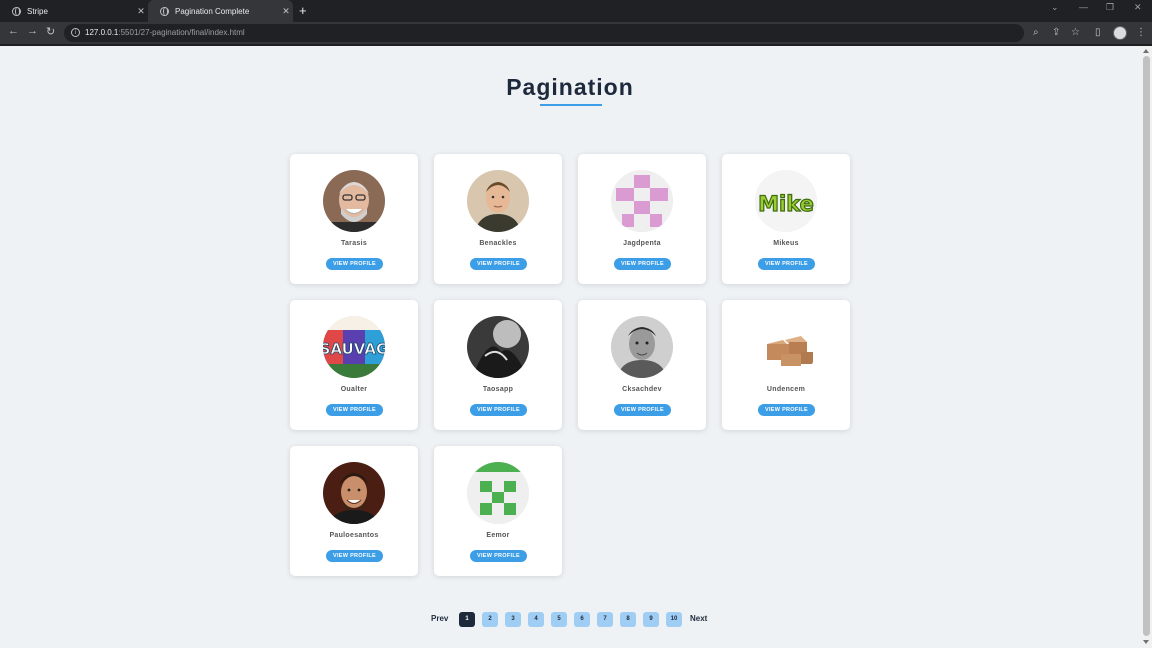 Image resolution: width=1152 pixels, height=648 pixels. Describe the element at coordinates (467, 619) in the screenshot. I see `page-button-1: 1` at that location.